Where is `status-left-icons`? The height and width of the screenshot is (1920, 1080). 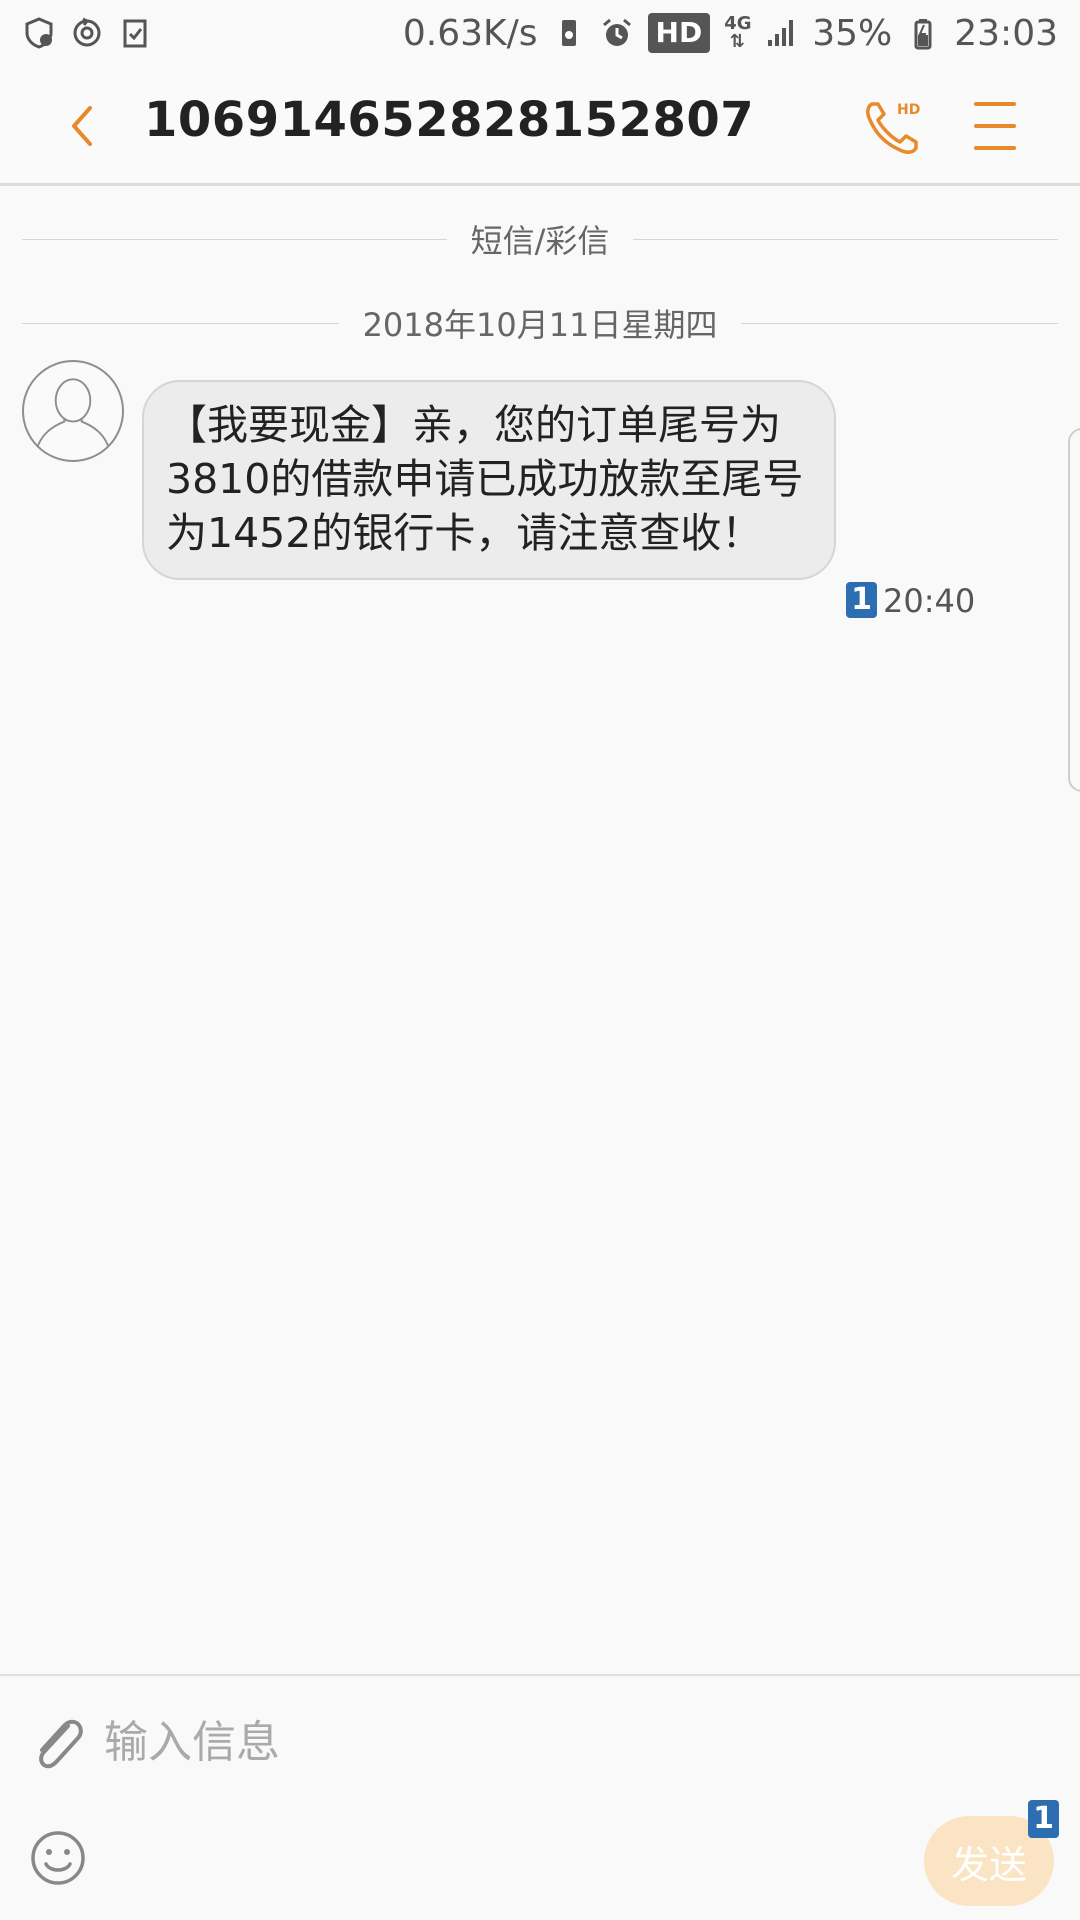 status-left-icons is located at coordinates (87, 33).